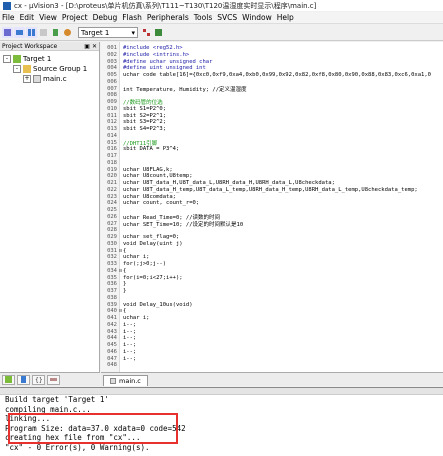 The width and height of the screenshot is (443, 456). What do you see at coordinates (60, 69) in the screenshot?
I see `tree-item-label: Source Group 1` at bounding box center [60, 69].